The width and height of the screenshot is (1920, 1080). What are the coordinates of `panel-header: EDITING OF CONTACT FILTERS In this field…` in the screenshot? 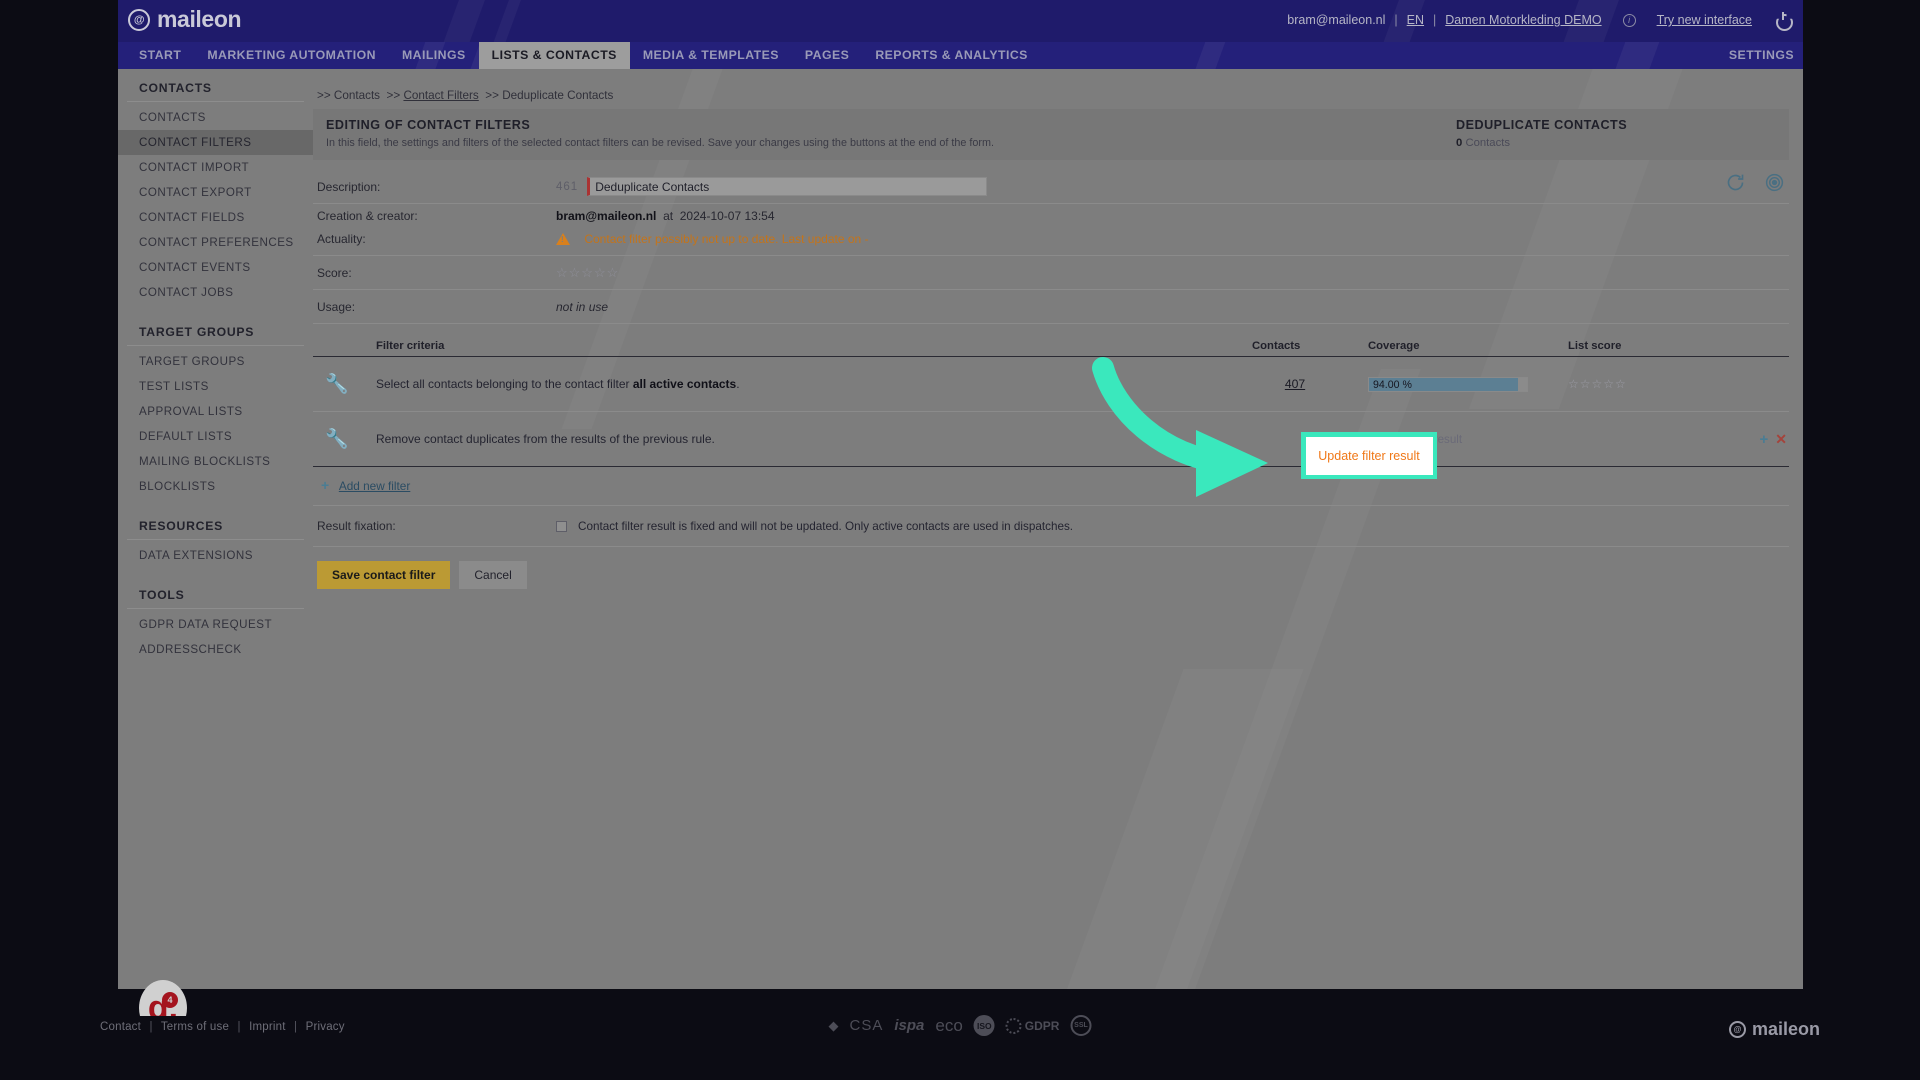 It's located at (1051, 134).